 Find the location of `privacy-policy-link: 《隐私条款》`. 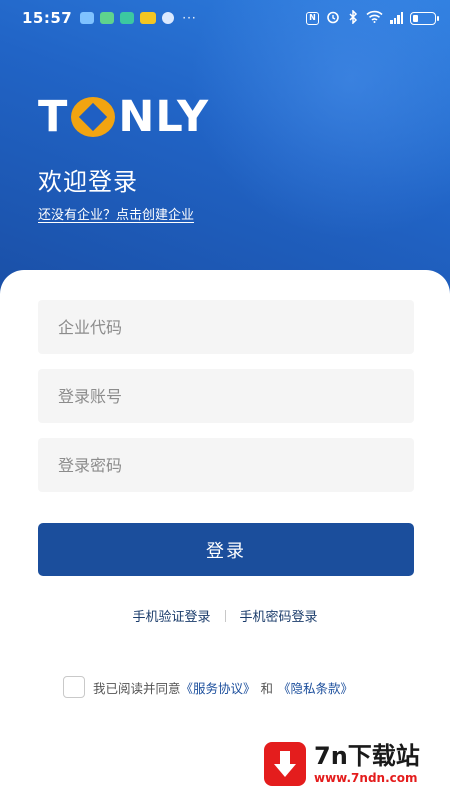

privacy-policy-link: 《隐私条款》 is located at coordinates (315, 687).